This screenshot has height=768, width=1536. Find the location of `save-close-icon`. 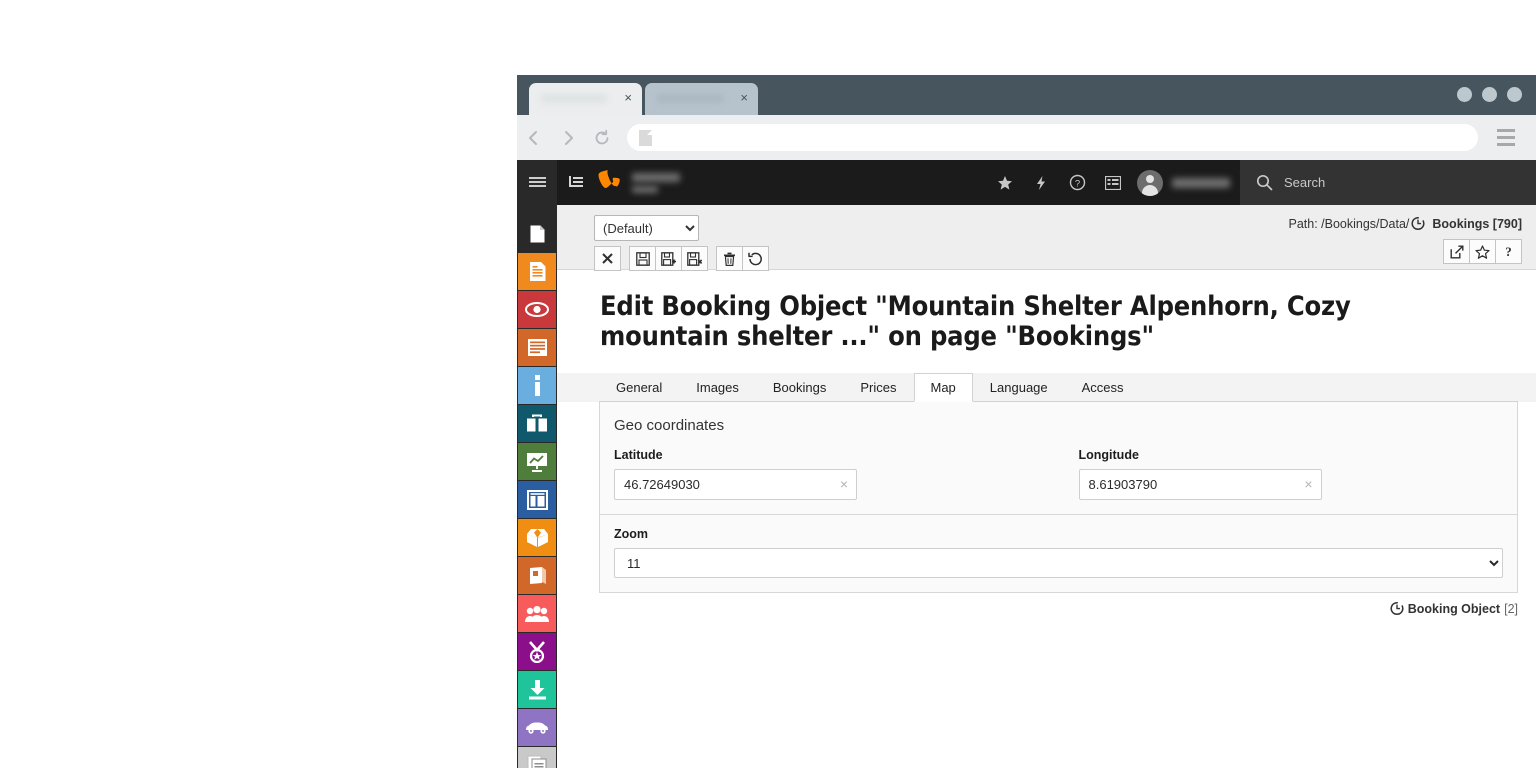

save-close-icon is located at coordinates (694, 258).